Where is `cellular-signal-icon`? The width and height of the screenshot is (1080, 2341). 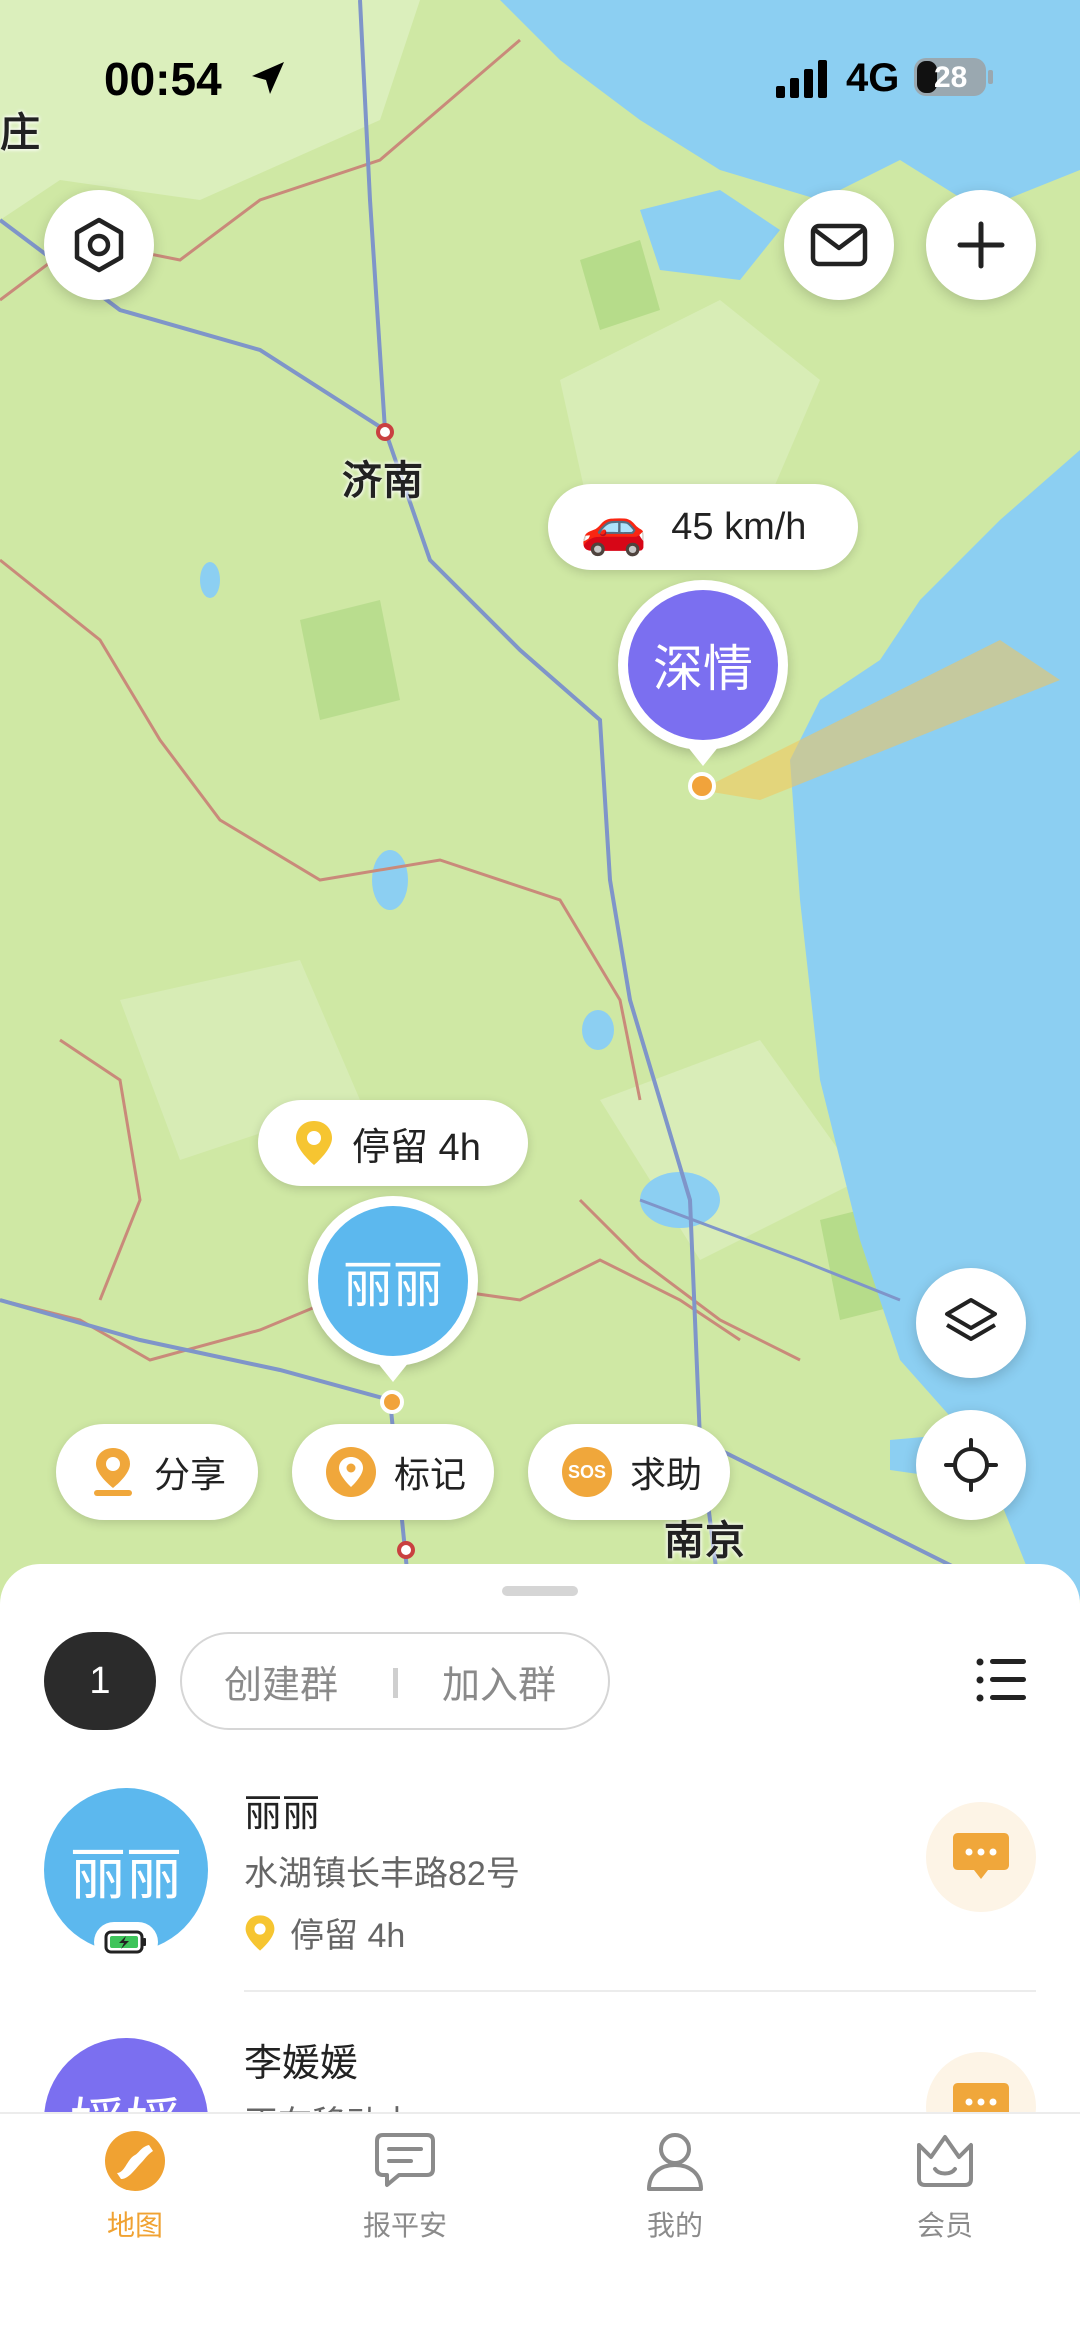 cellular-signal-icon is located at coordinates (801, 79).